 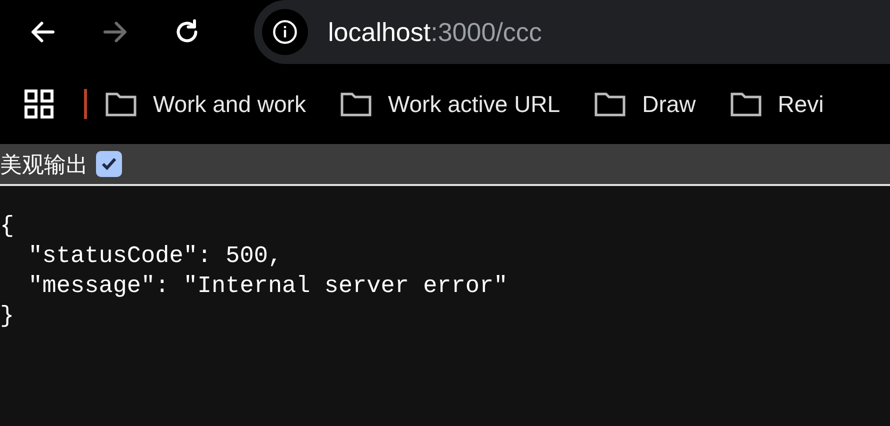 I want to click on pretty-print-checkbox, so click(x=109, y=164).